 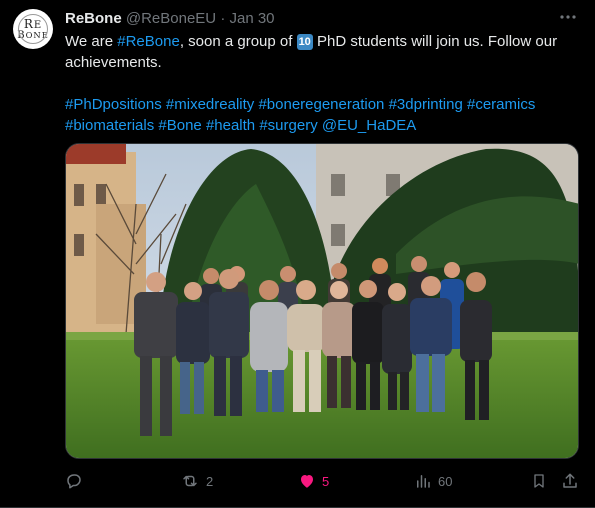 I want to click on retweet-button: 2, so click(x=196, y=481).